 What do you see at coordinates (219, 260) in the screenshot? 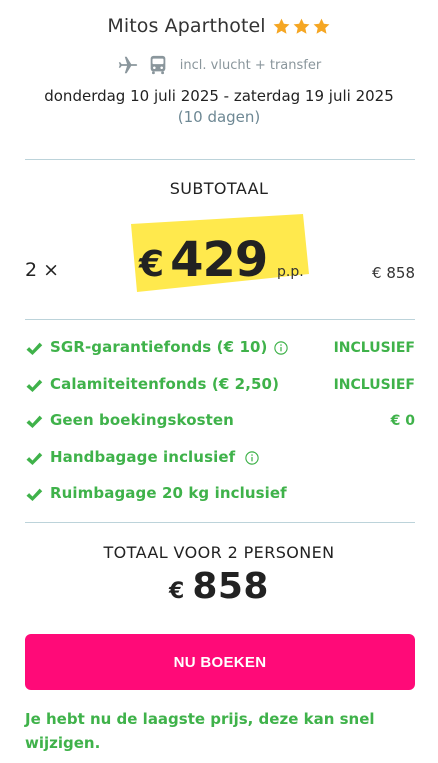
I see `price-value: 429` at bounding box center [219, 260].